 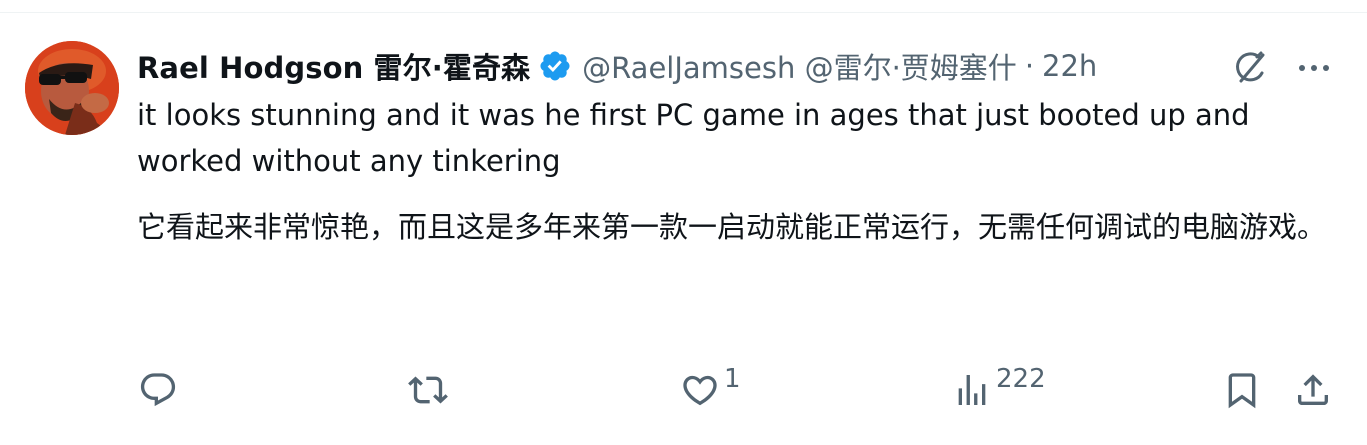 I want to click on share-icon, so click(x=1313, y=389).